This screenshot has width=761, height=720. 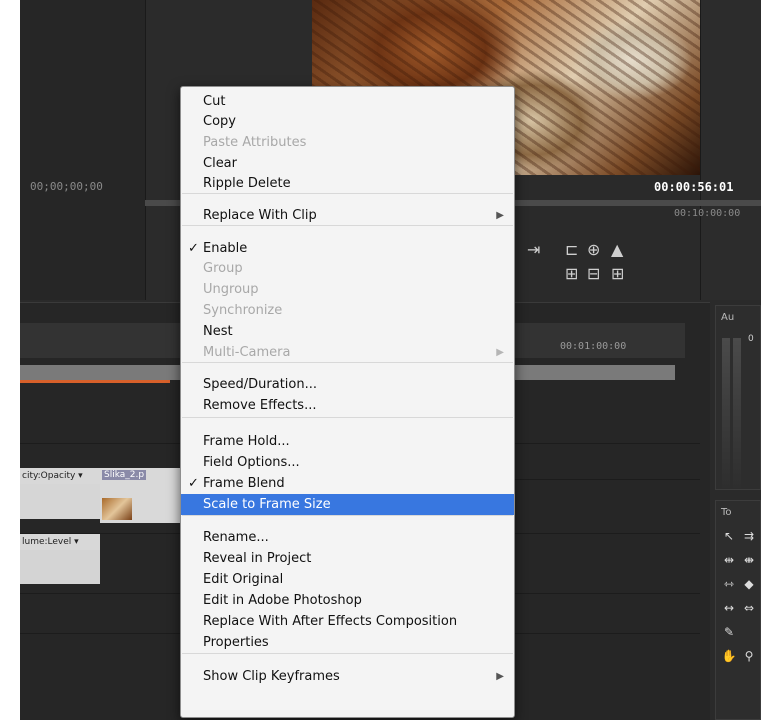 I want to click on menu-item-label: Edit in Adobe Photoshop, so click(x=282, y=600).